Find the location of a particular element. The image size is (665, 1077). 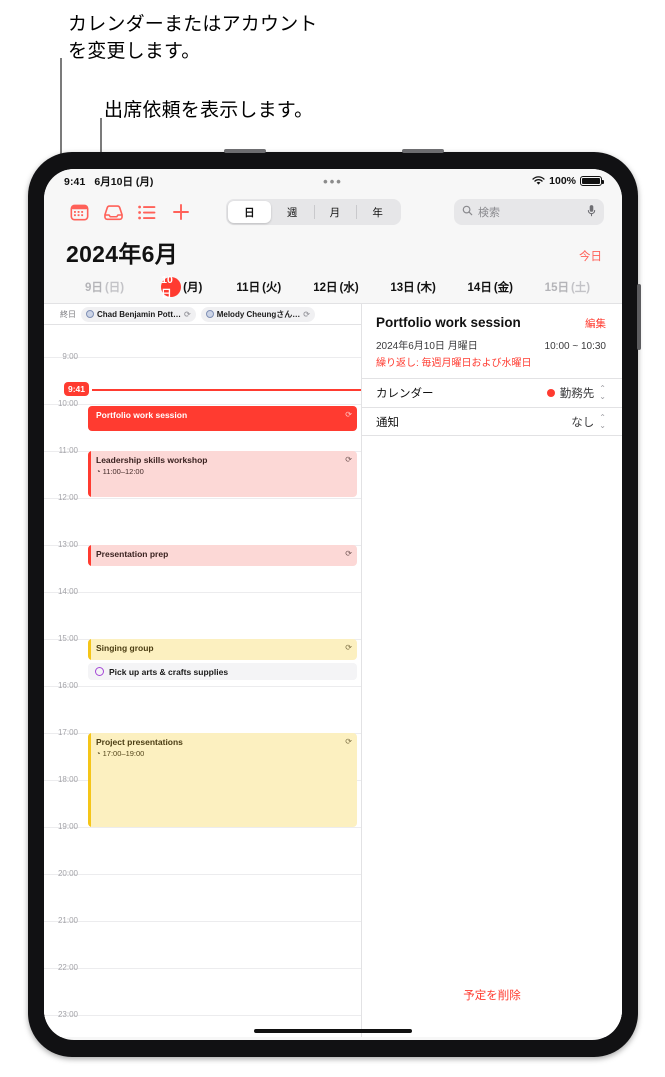

hour-label: 12:00 is located at coordinates (67, 497).